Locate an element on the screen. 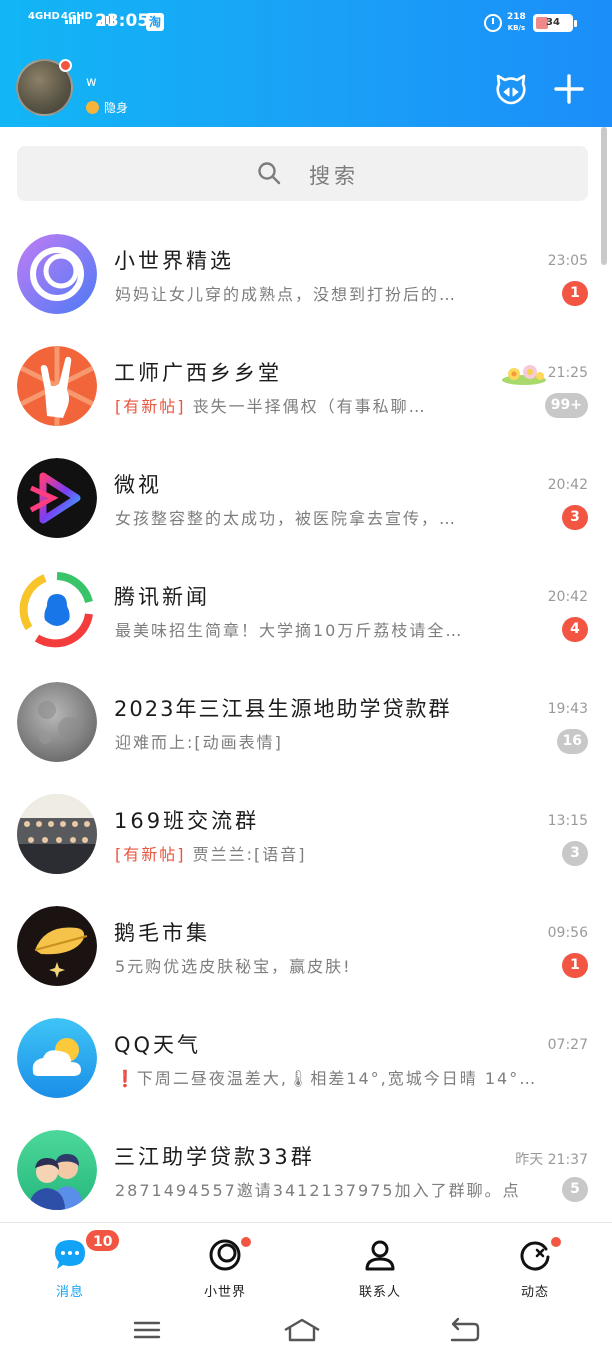 This screenshot has width=612, height=1353. sim1-label: 4GHD is located at coordinates (44, 16).